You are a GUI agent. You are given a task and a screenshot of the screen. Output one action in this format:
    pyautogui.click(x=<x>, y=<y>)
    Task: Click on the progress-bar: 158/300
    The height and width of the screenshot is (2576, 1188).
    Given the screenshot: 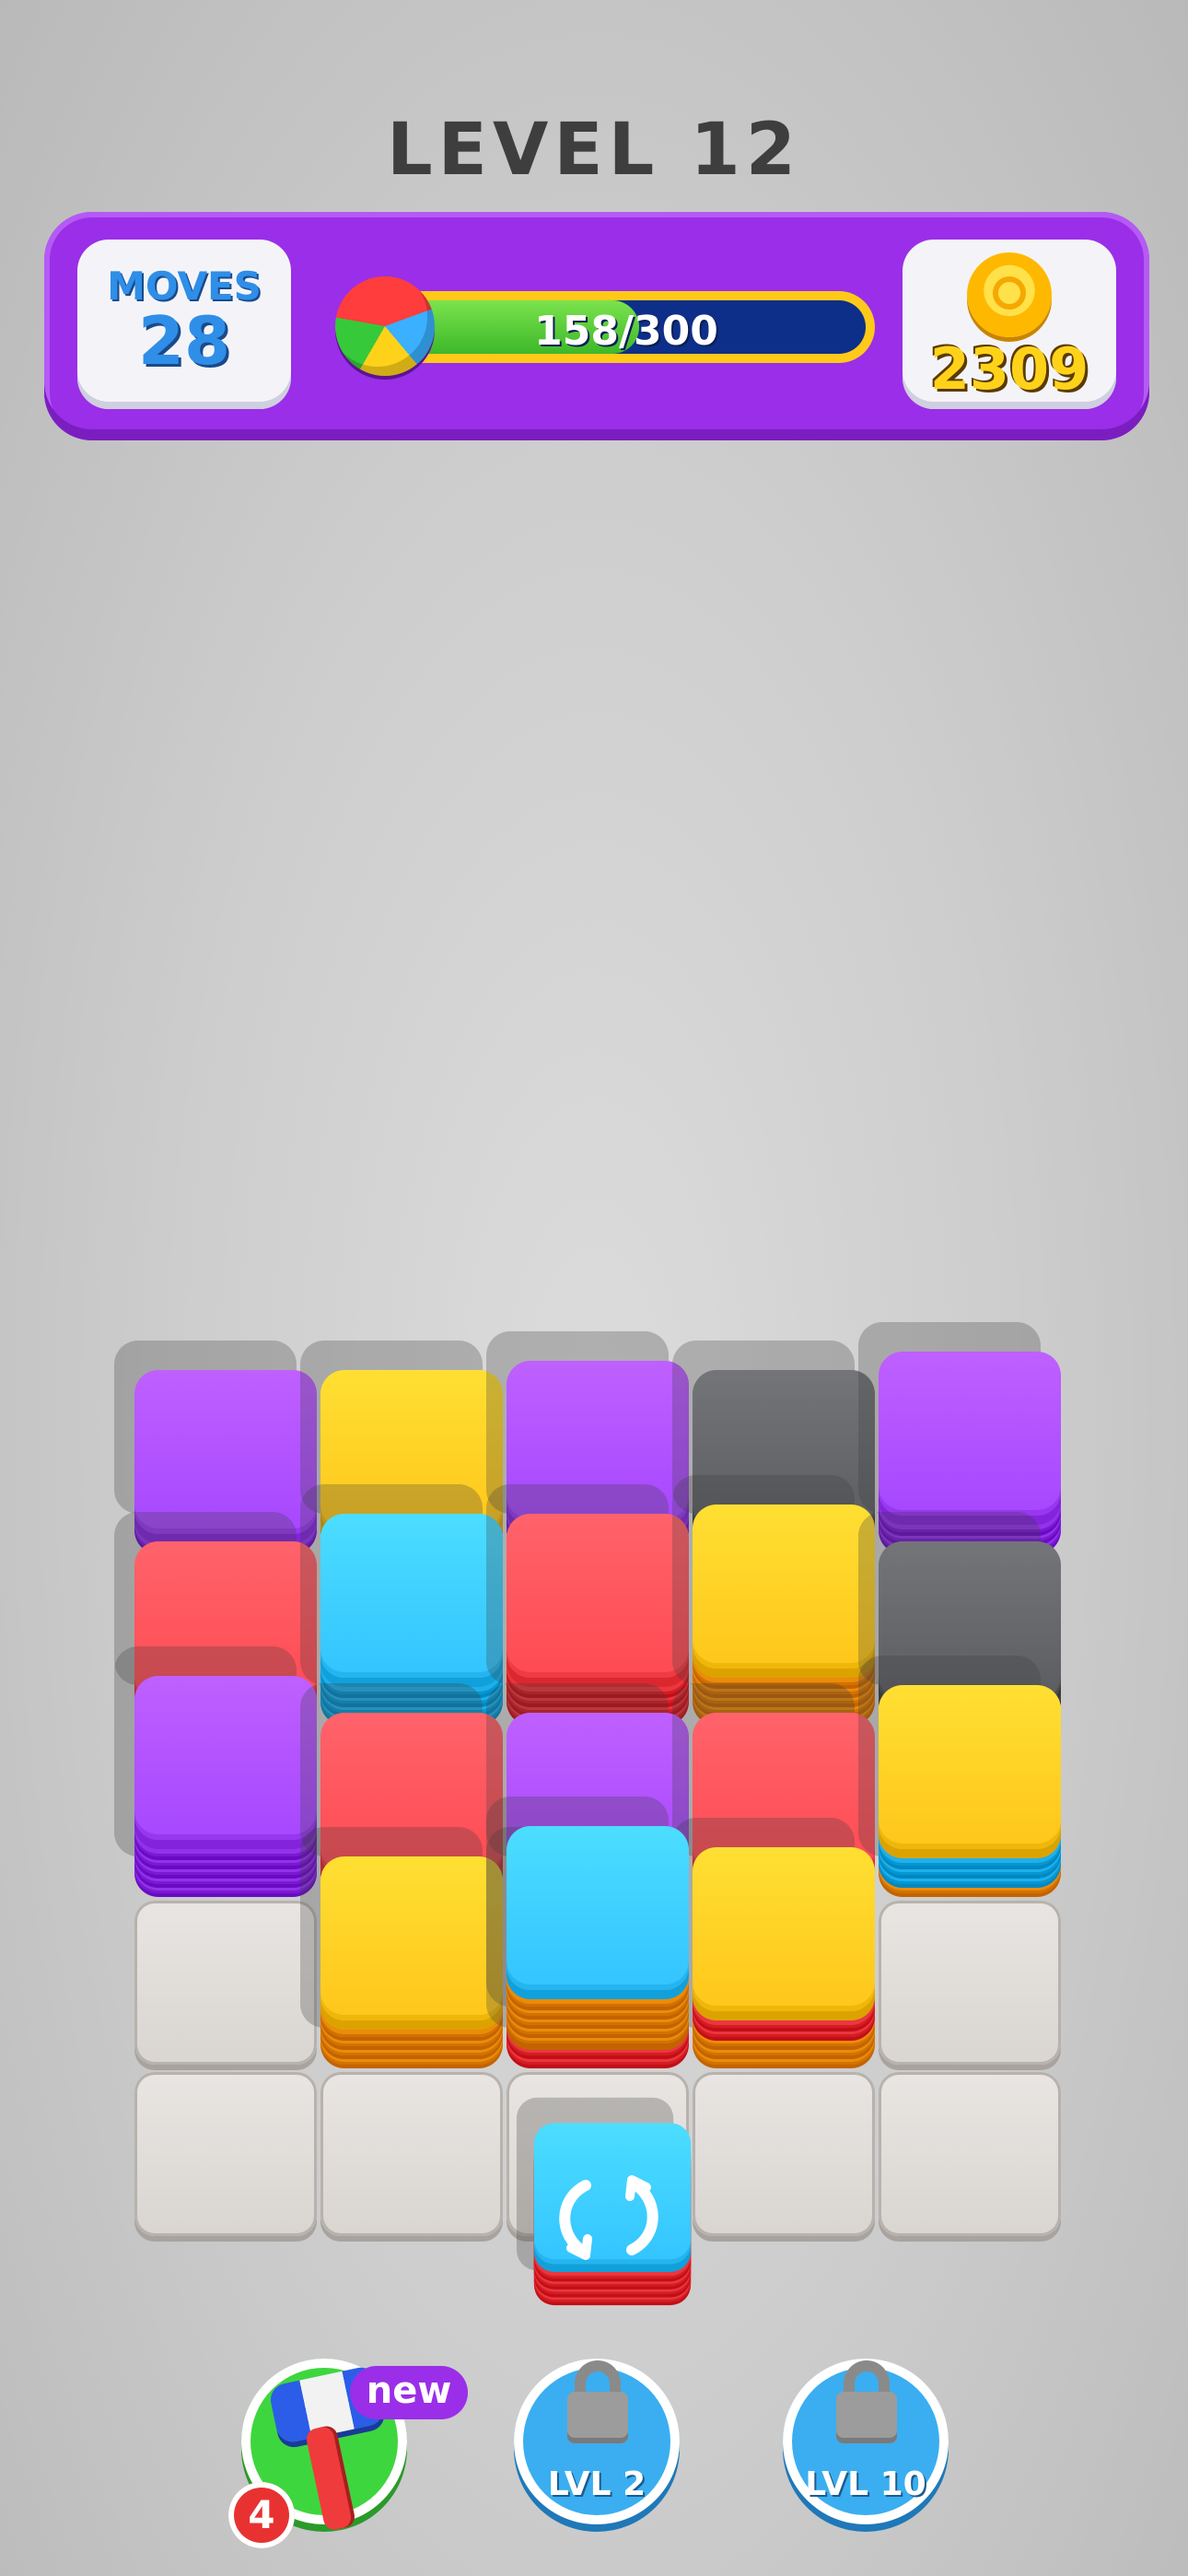 What is the action you would take?
    pyautogui.click(x=626, y=327)
    